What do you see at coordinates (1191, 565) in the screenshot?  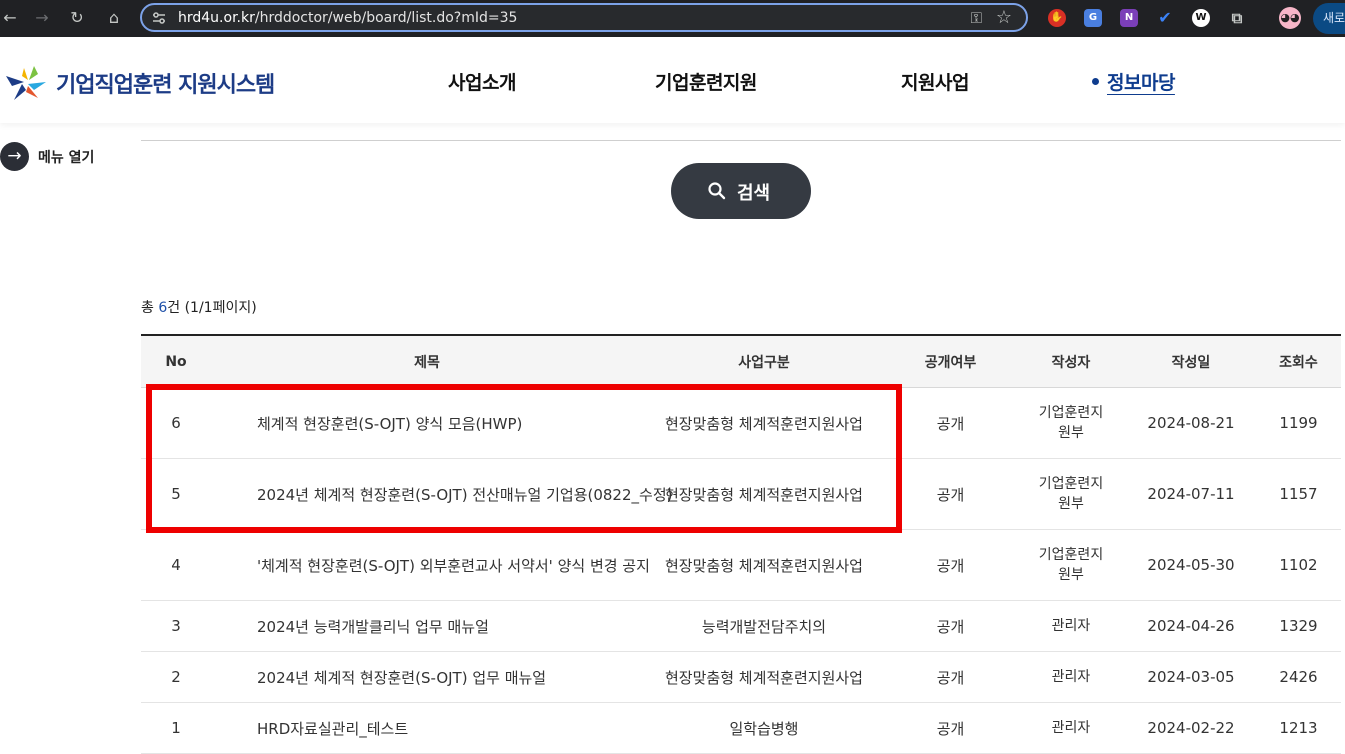 I see `row-date: 2024-05-30` at bounding box center [1191, 565].